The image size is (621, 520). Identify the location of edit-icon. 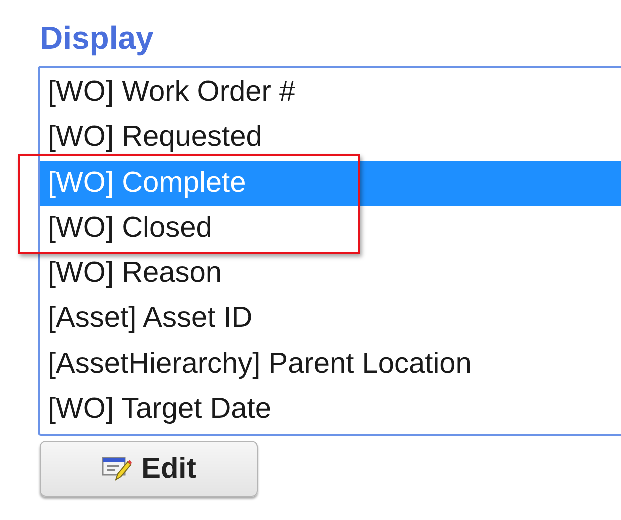
(117, 469).